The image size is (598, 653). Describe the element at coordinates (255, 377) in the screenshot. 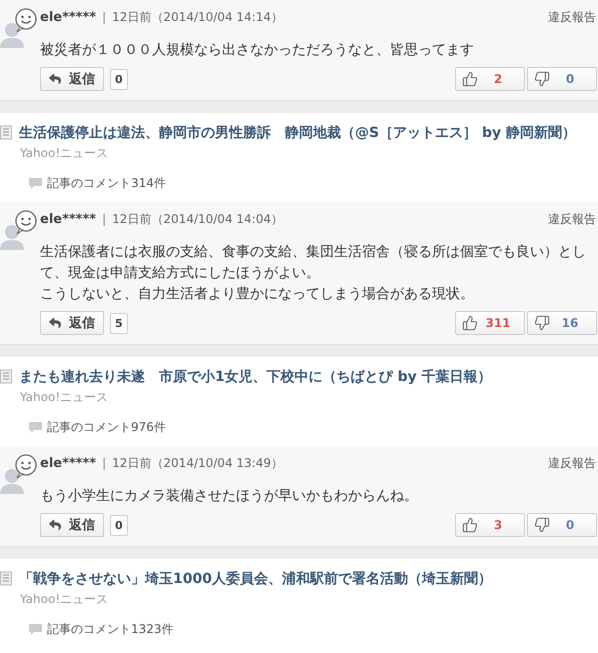

I see `article-title: またも連れ去り未遂 市原で小1女児、下校中に（ちばとぴ by 千葉日報）` at that location.